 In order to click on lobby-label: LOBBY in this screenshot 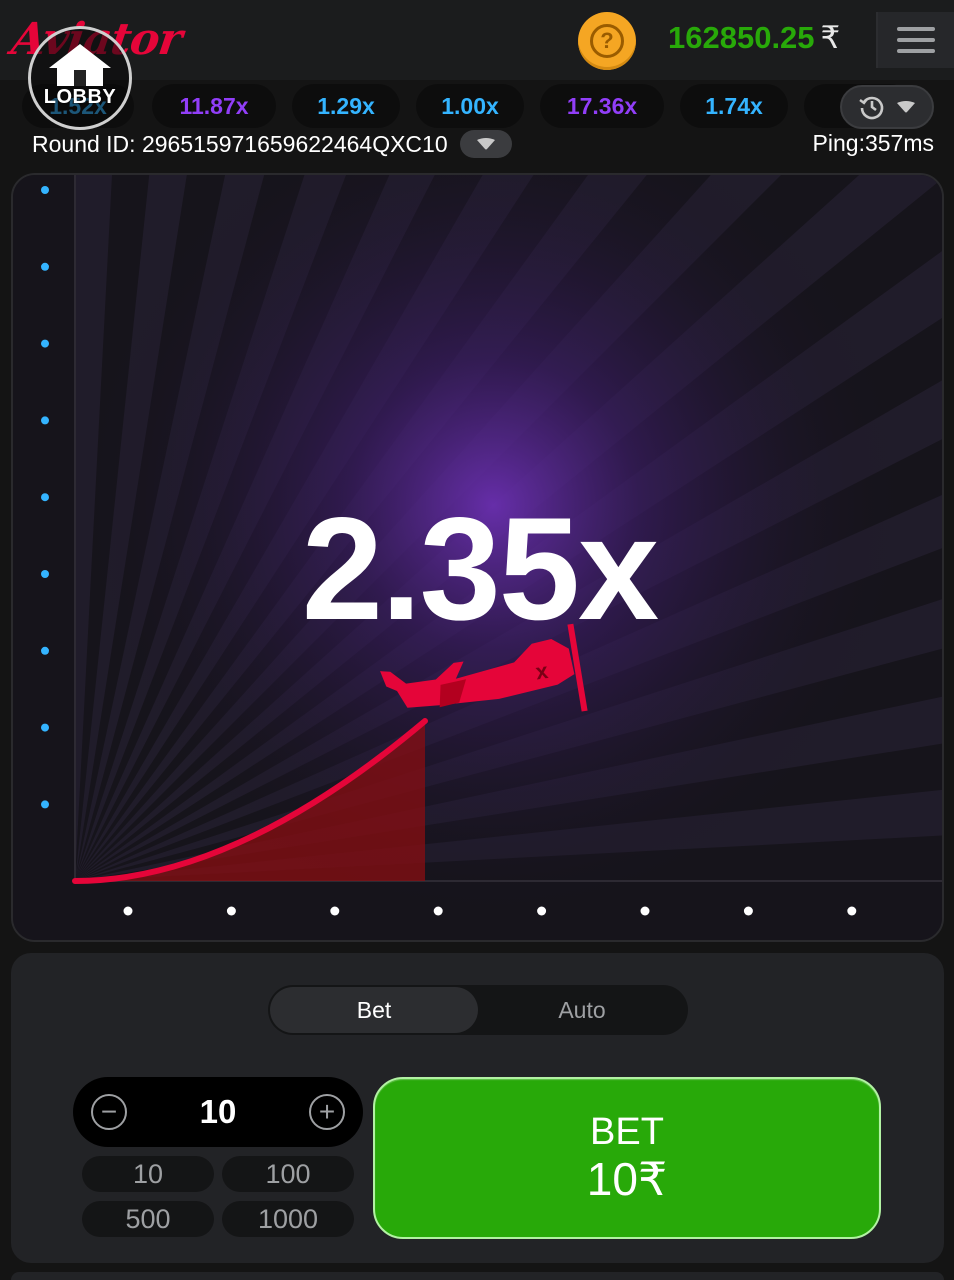, I will do `click(80, 96)`.